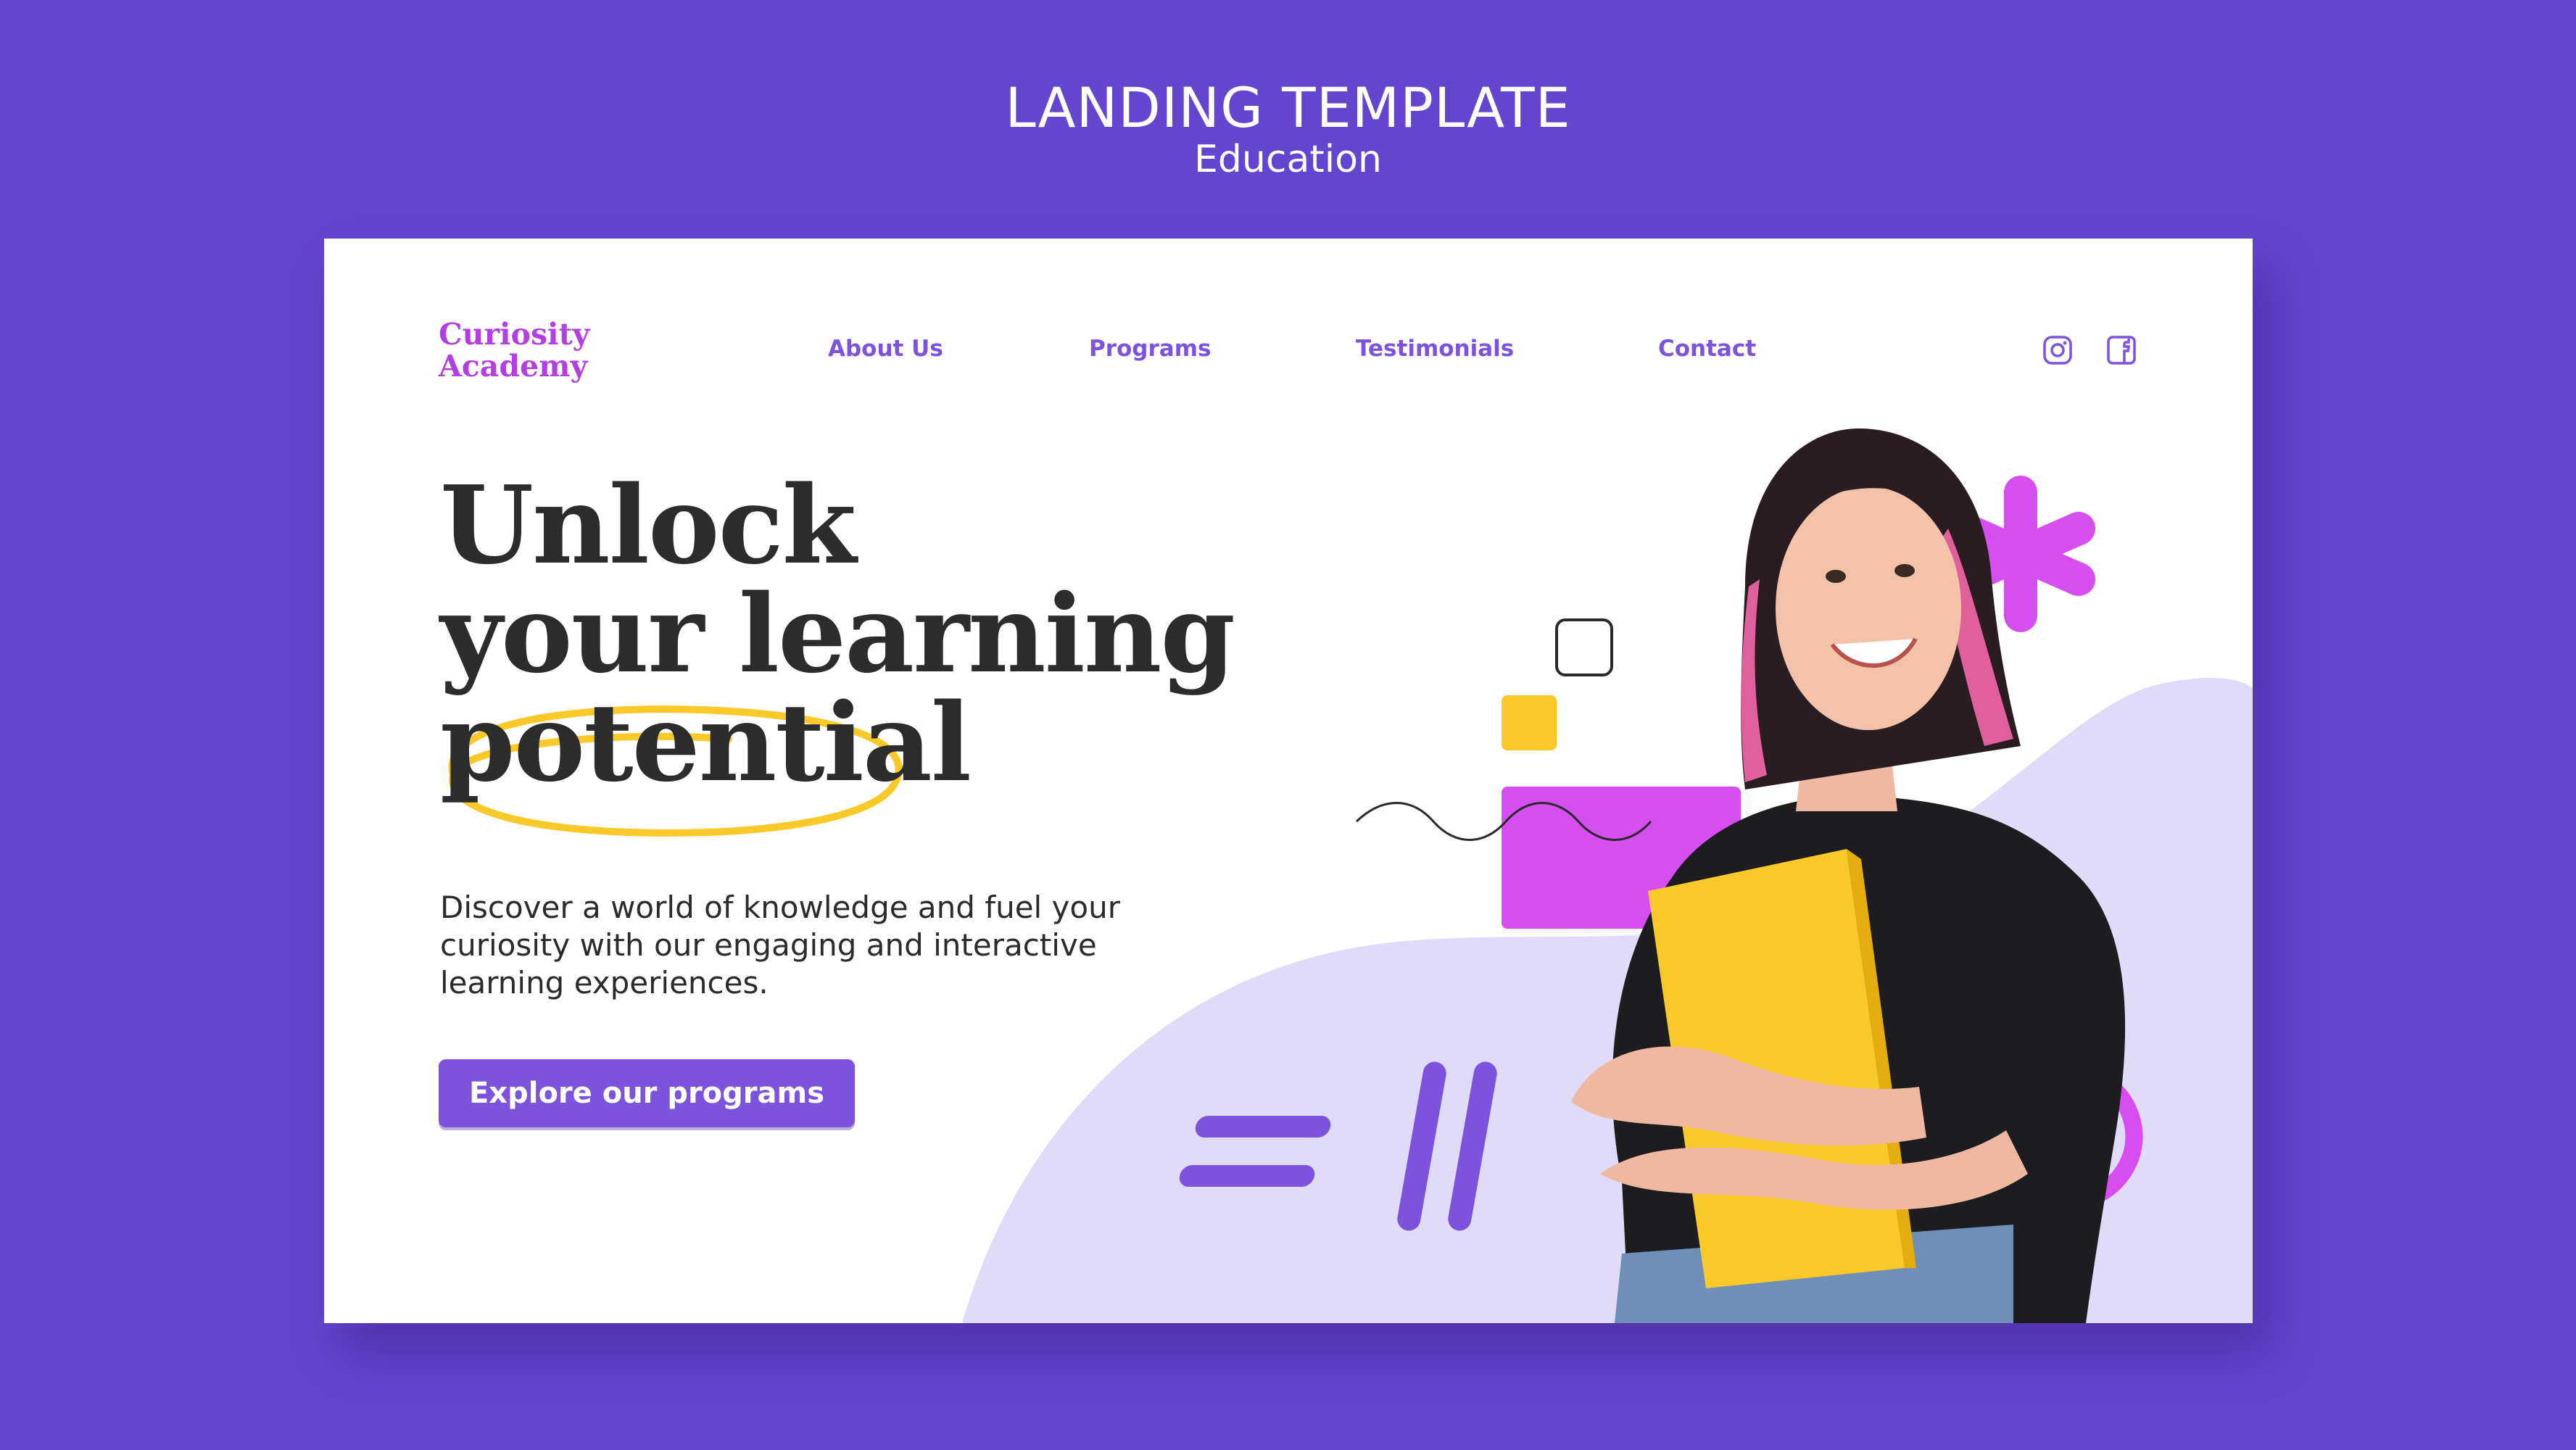  What do you see at coordinates (647, 1093) in the screenshot?
I see `explore-programs-button: Explore our programs` at bounding box center [647, 1093].